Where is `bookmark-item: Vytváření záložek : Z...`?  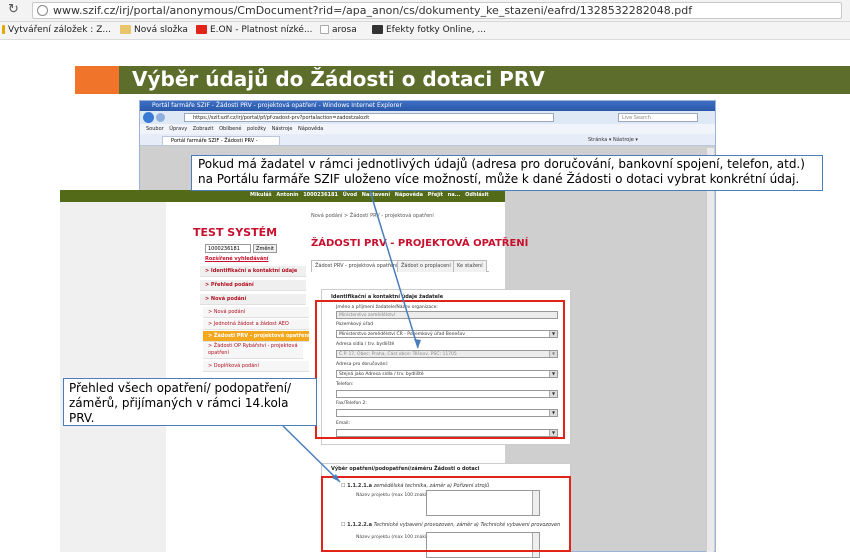 bookmark-item: Vytváření záložek : Z... is located at coordinates (56, 30).